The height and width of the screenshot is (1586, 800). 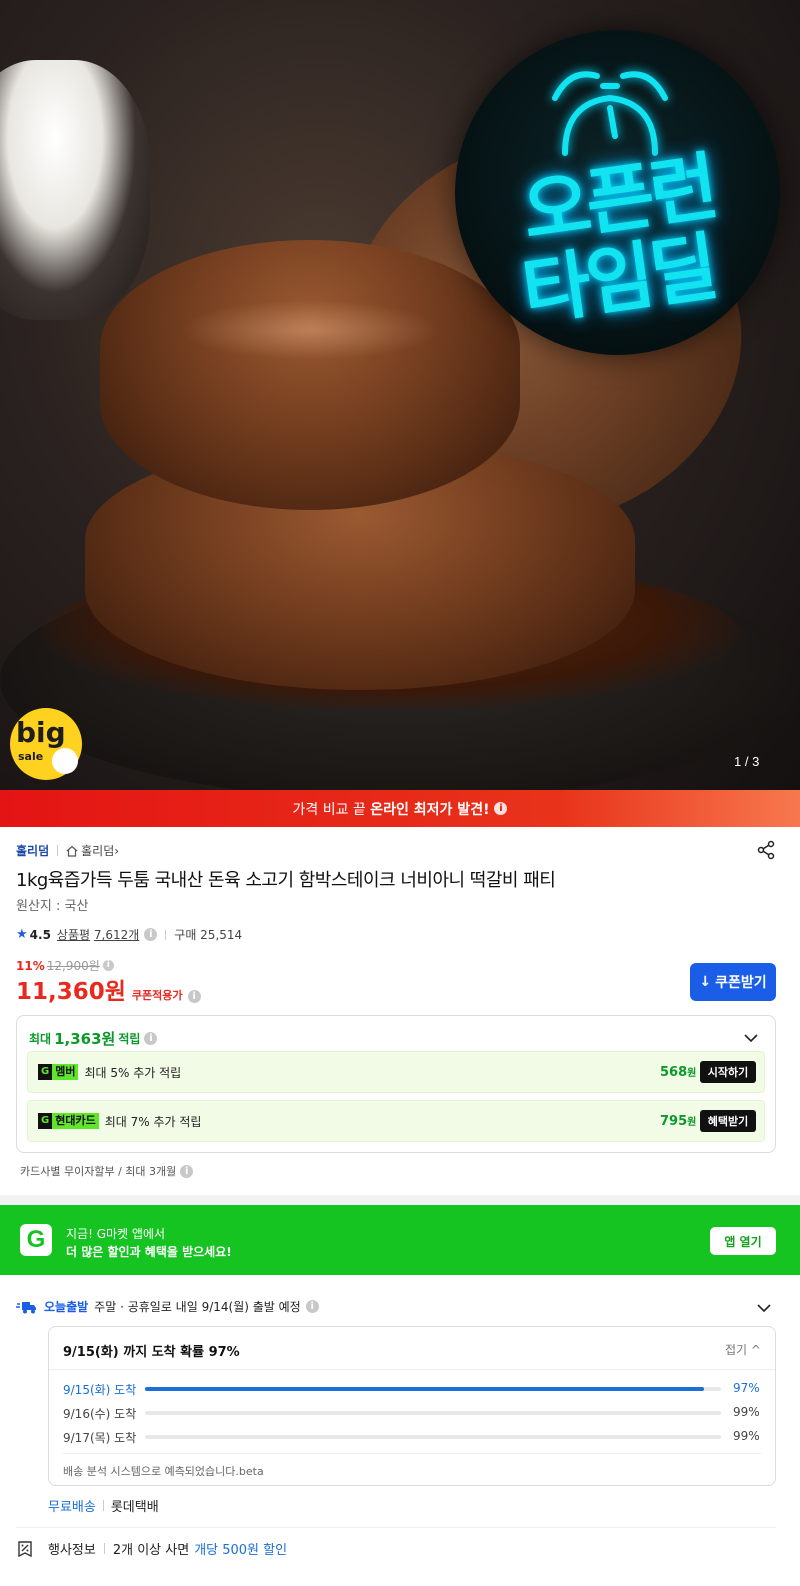 What do you see at coordinates (117, 850) in the screenshot?
I see `chevron-right-icon: ›` at bounding box center [117, 850].